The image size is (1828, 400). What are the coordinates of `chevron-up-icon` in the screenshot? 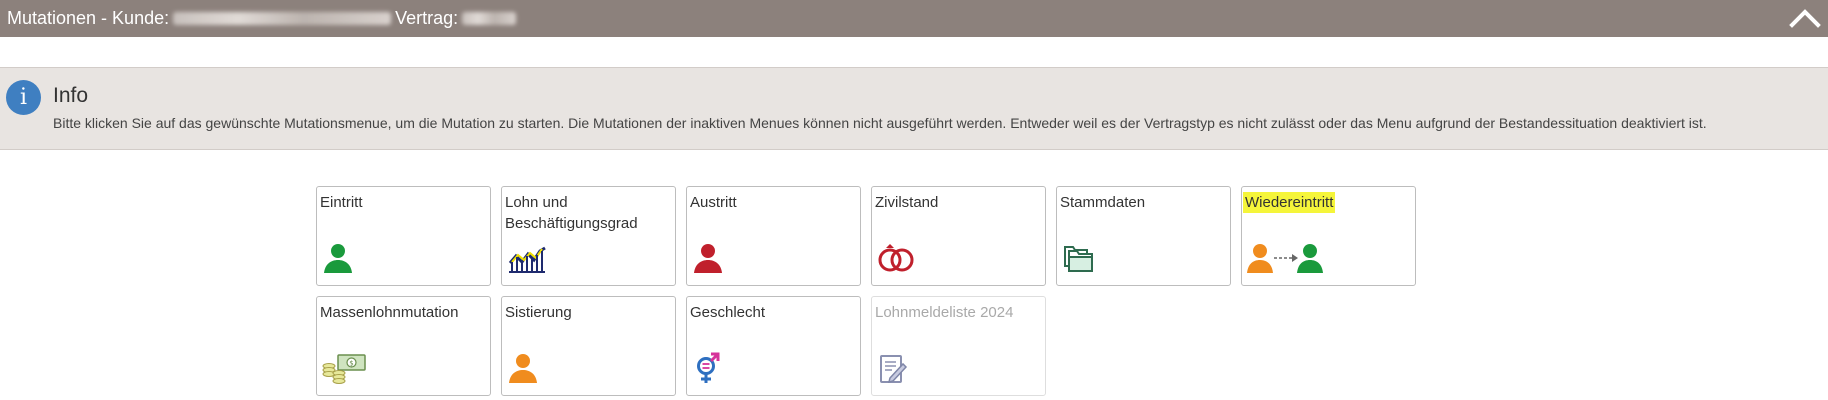 It's located at (1805, 18).